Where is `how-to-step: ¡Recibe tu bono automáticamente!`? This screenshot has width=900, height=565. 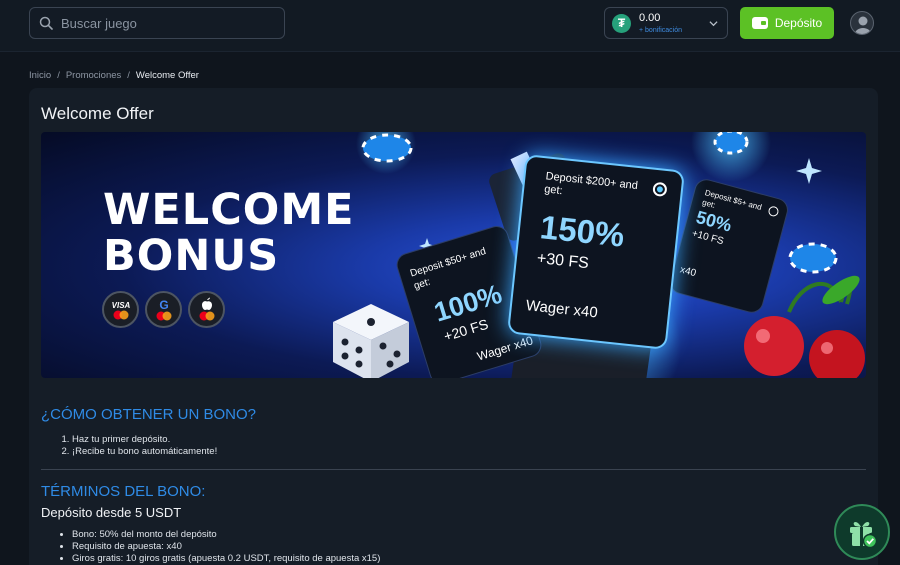 how-to-step: ¡Recibe tu bono automáticamente! is located at coordinates (144, 452).